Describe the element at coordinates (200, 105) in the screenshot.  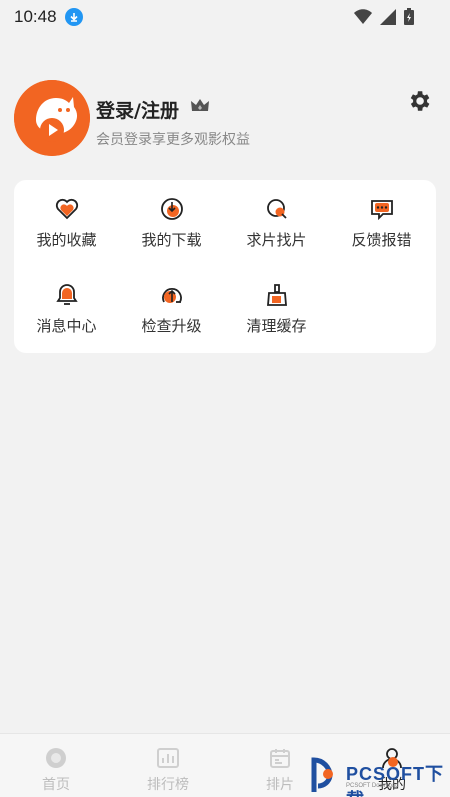
I see `crown-icon` at that location.